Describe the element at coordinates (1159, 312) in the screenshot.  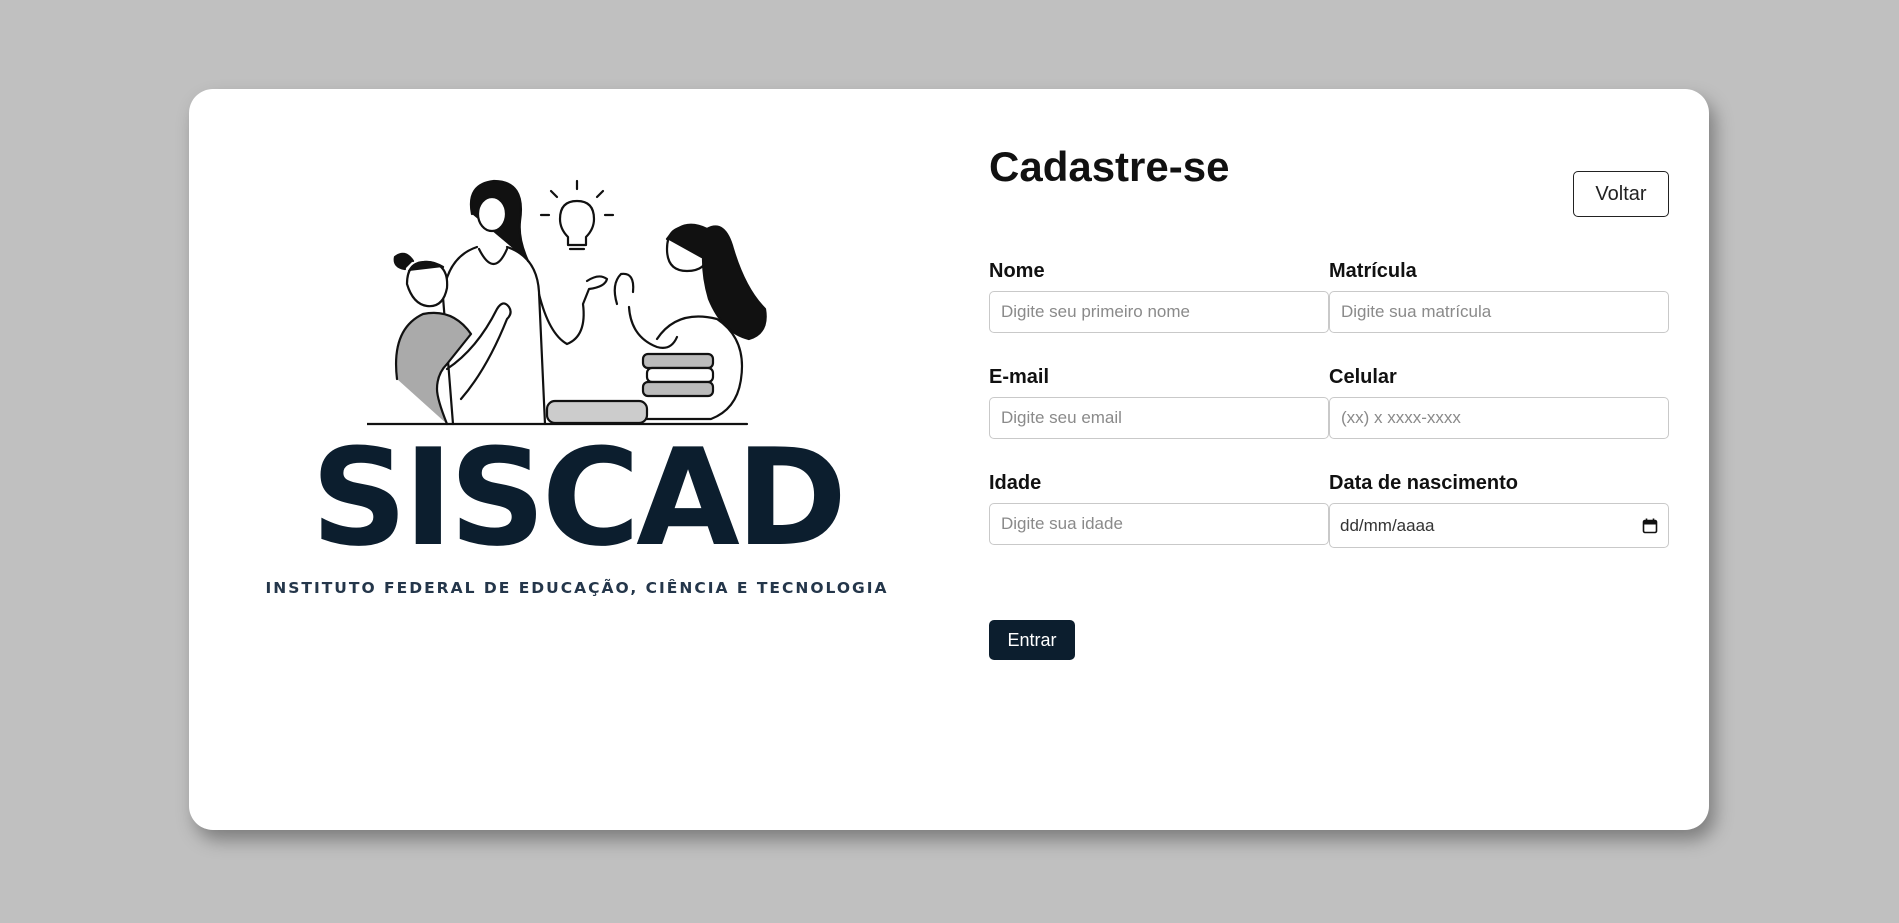
I see `nome-input` at that location.